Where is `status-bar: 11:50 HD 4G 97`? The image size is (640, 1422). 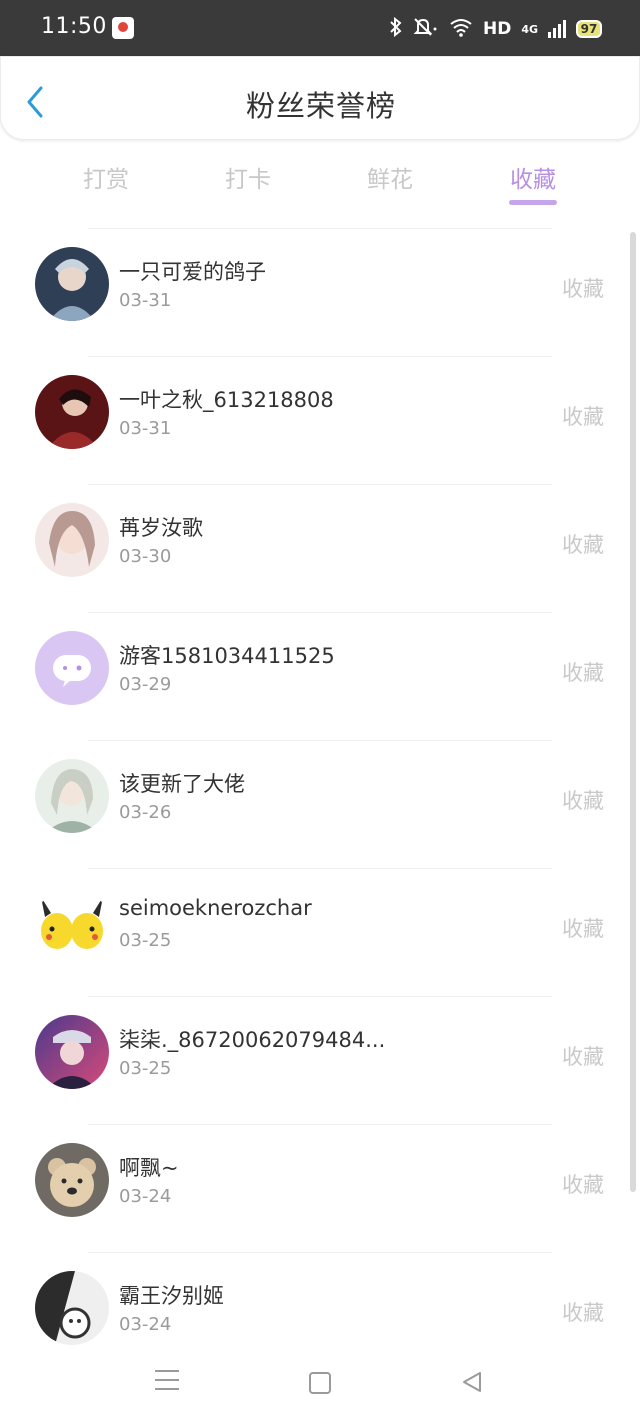
status-bar: 11:50 HD 4G 97 is located at coordinates (320, 28).